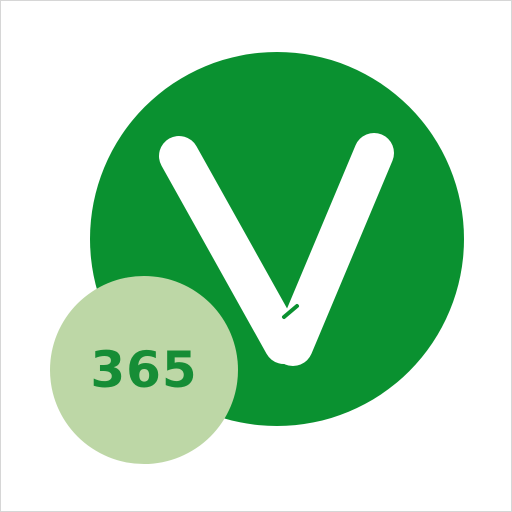 The height and width of the screenshot is (512, 512). I want to click on badge-number: 365, so click(144, 370).